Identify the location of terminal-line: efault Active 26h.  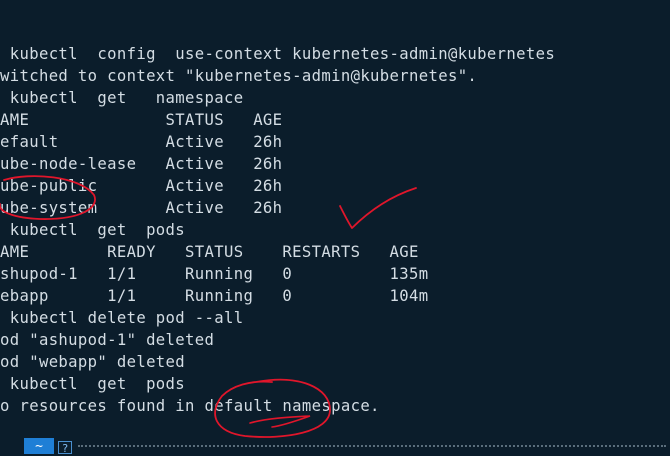
(141, 142).